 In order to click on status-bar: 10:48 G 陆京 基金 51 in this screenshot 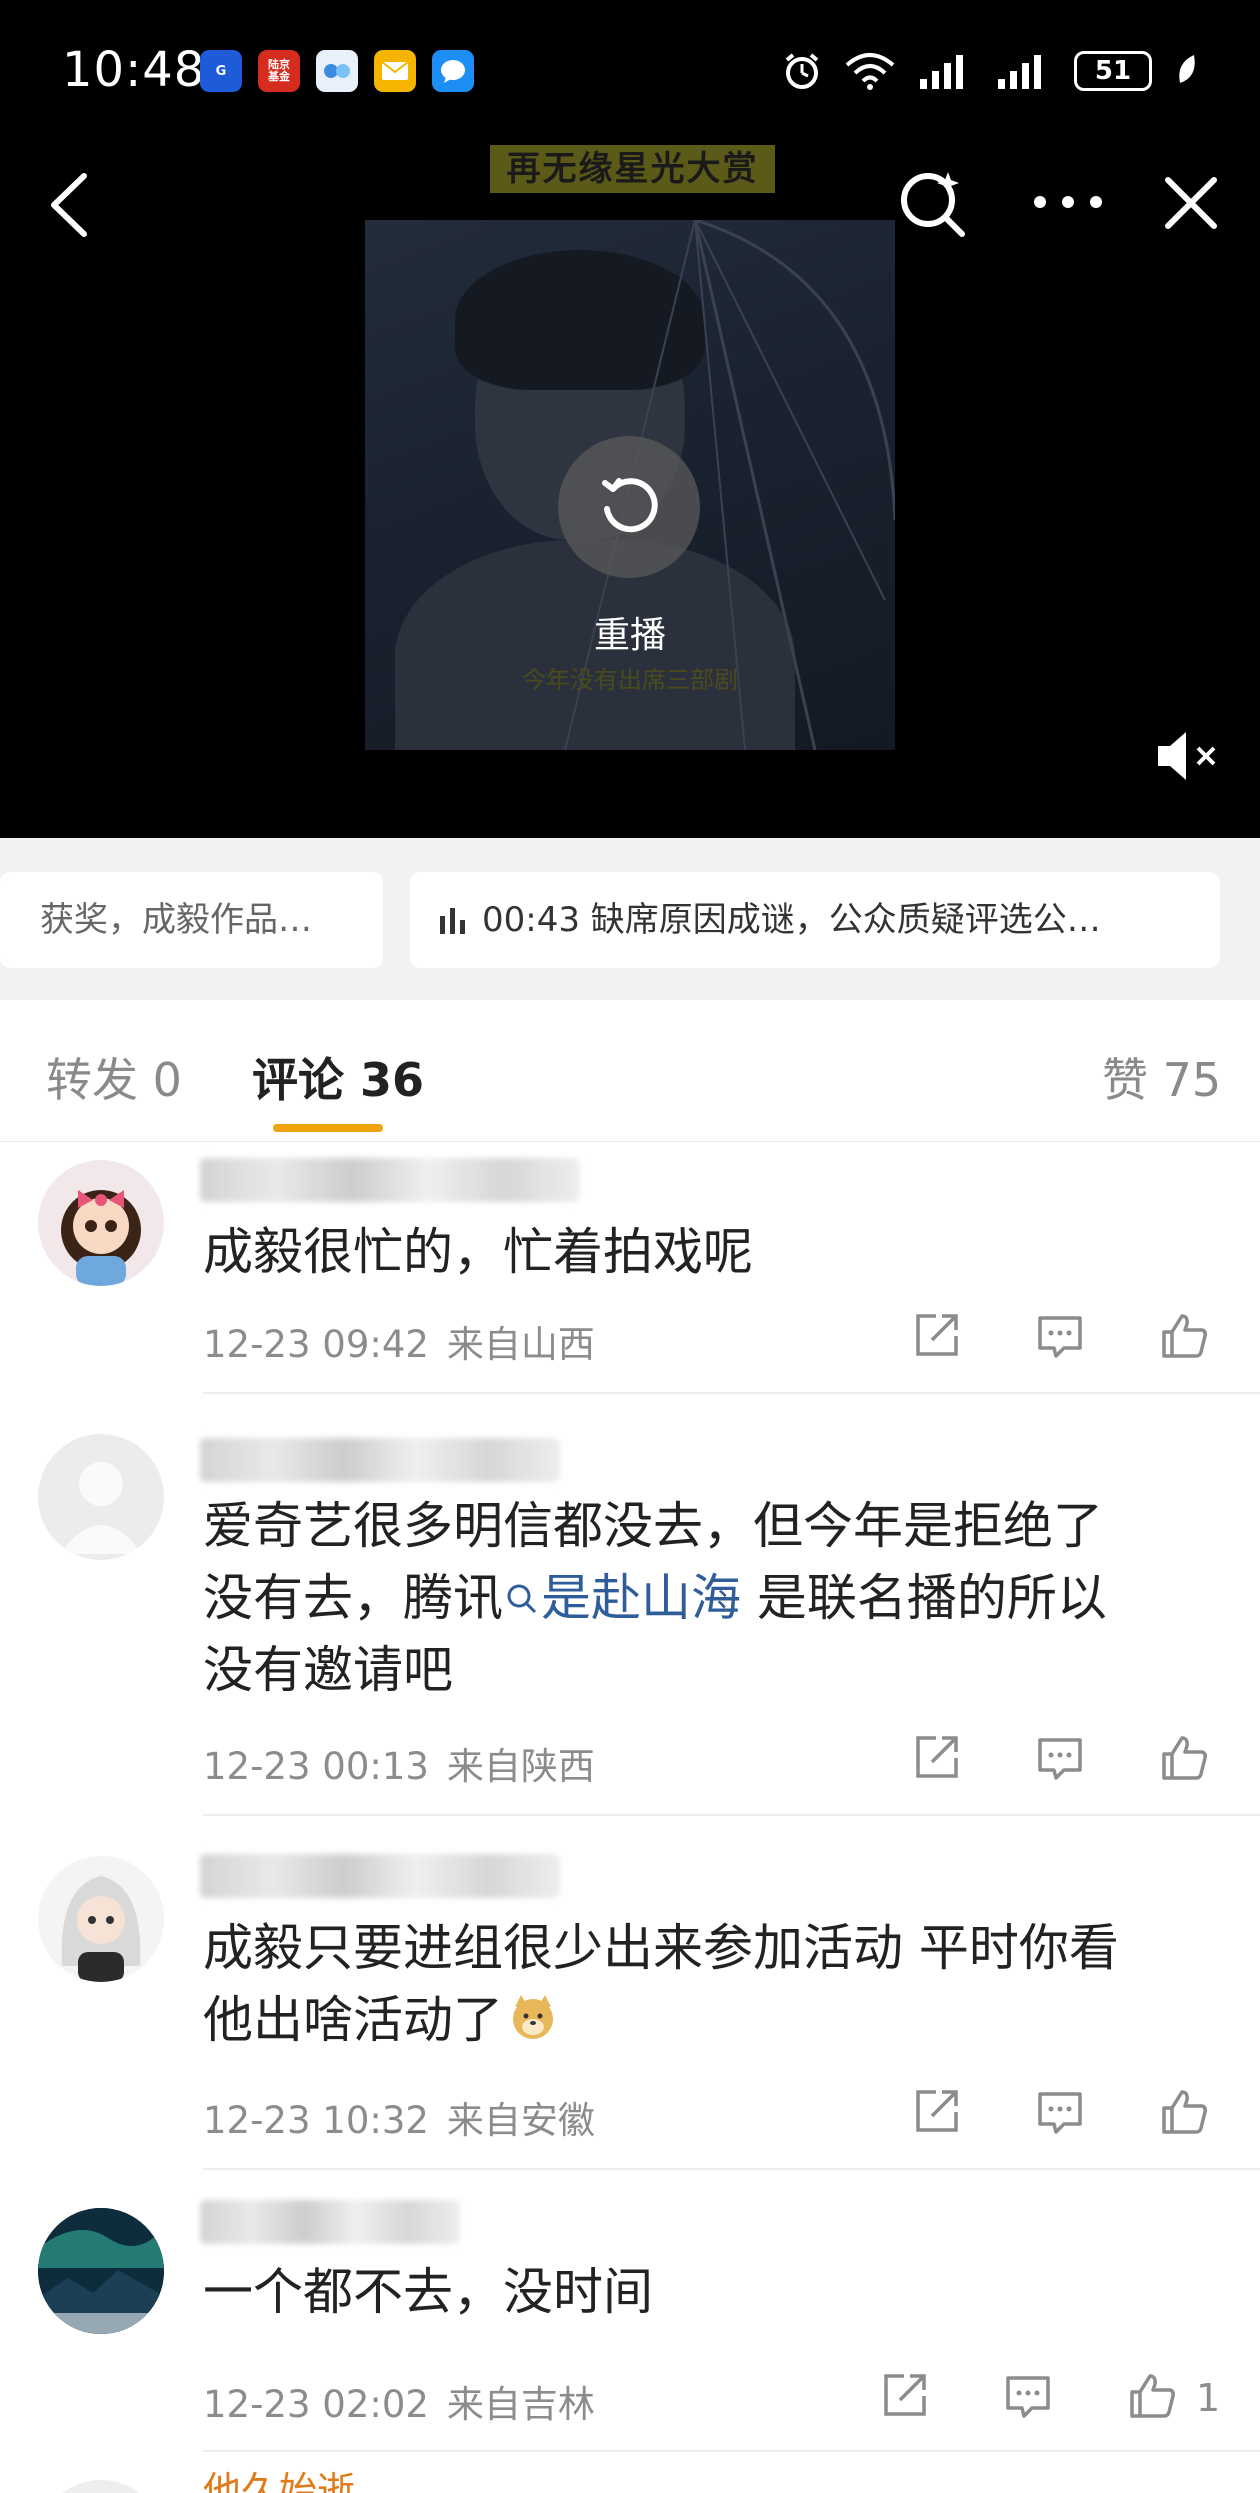, I will do `click(630, 70)`.